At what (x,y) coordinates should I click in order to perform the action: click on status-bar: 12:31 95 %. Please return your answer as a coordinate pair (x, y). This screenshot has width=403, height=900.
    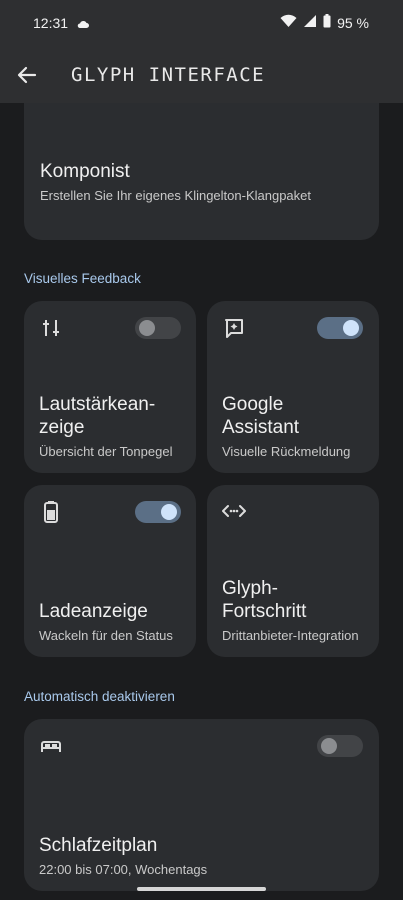
    Looking at the image, I should click on (201, 23).